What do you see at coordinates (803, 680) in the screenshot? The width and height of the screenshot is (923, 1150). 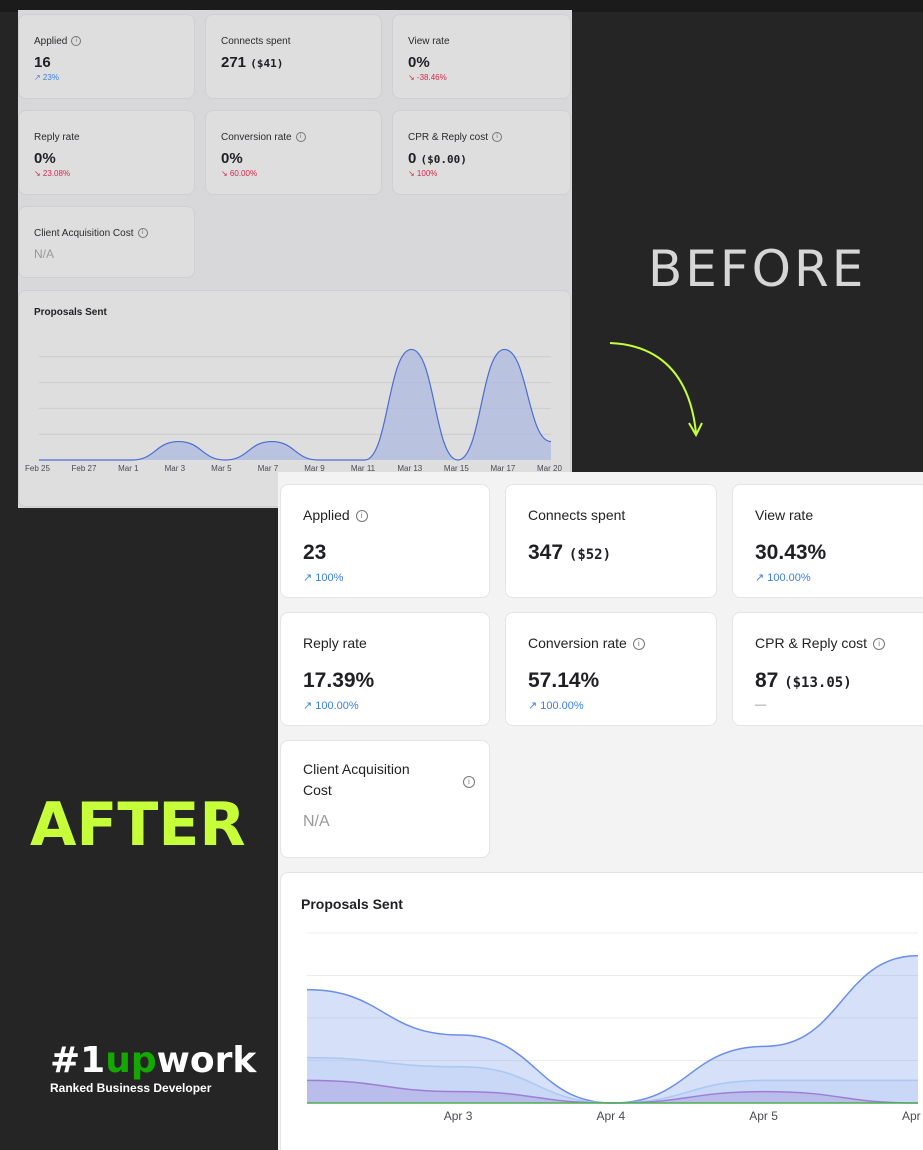 I see `cpr-value: 87 ($13.05)` at bounding box center [803, 680].